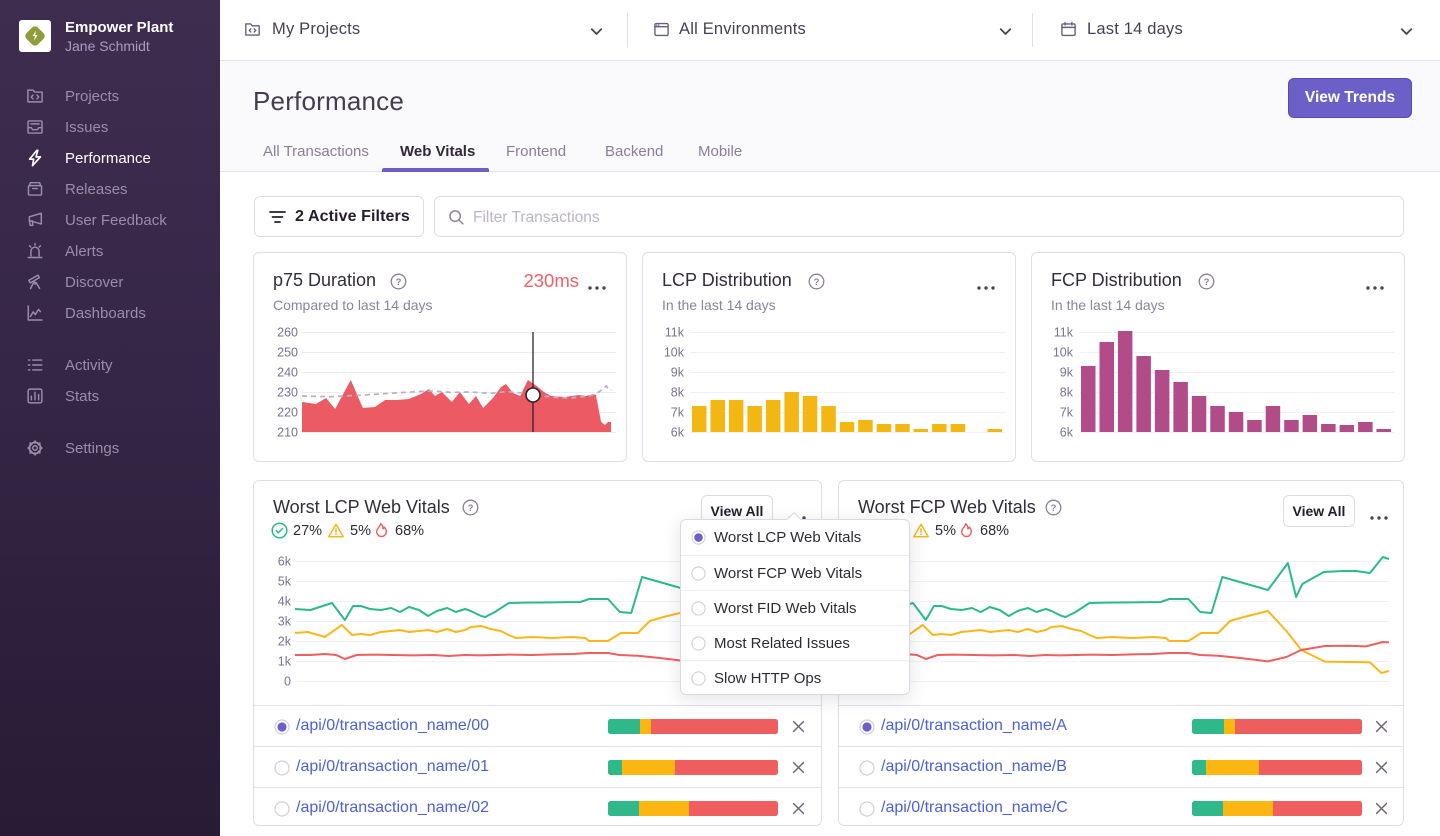 This screenshot has width=1440, height=836. Describe the element at coordinates (285, 622) in the screenshot. I see `svg-text: 3k` at that location.